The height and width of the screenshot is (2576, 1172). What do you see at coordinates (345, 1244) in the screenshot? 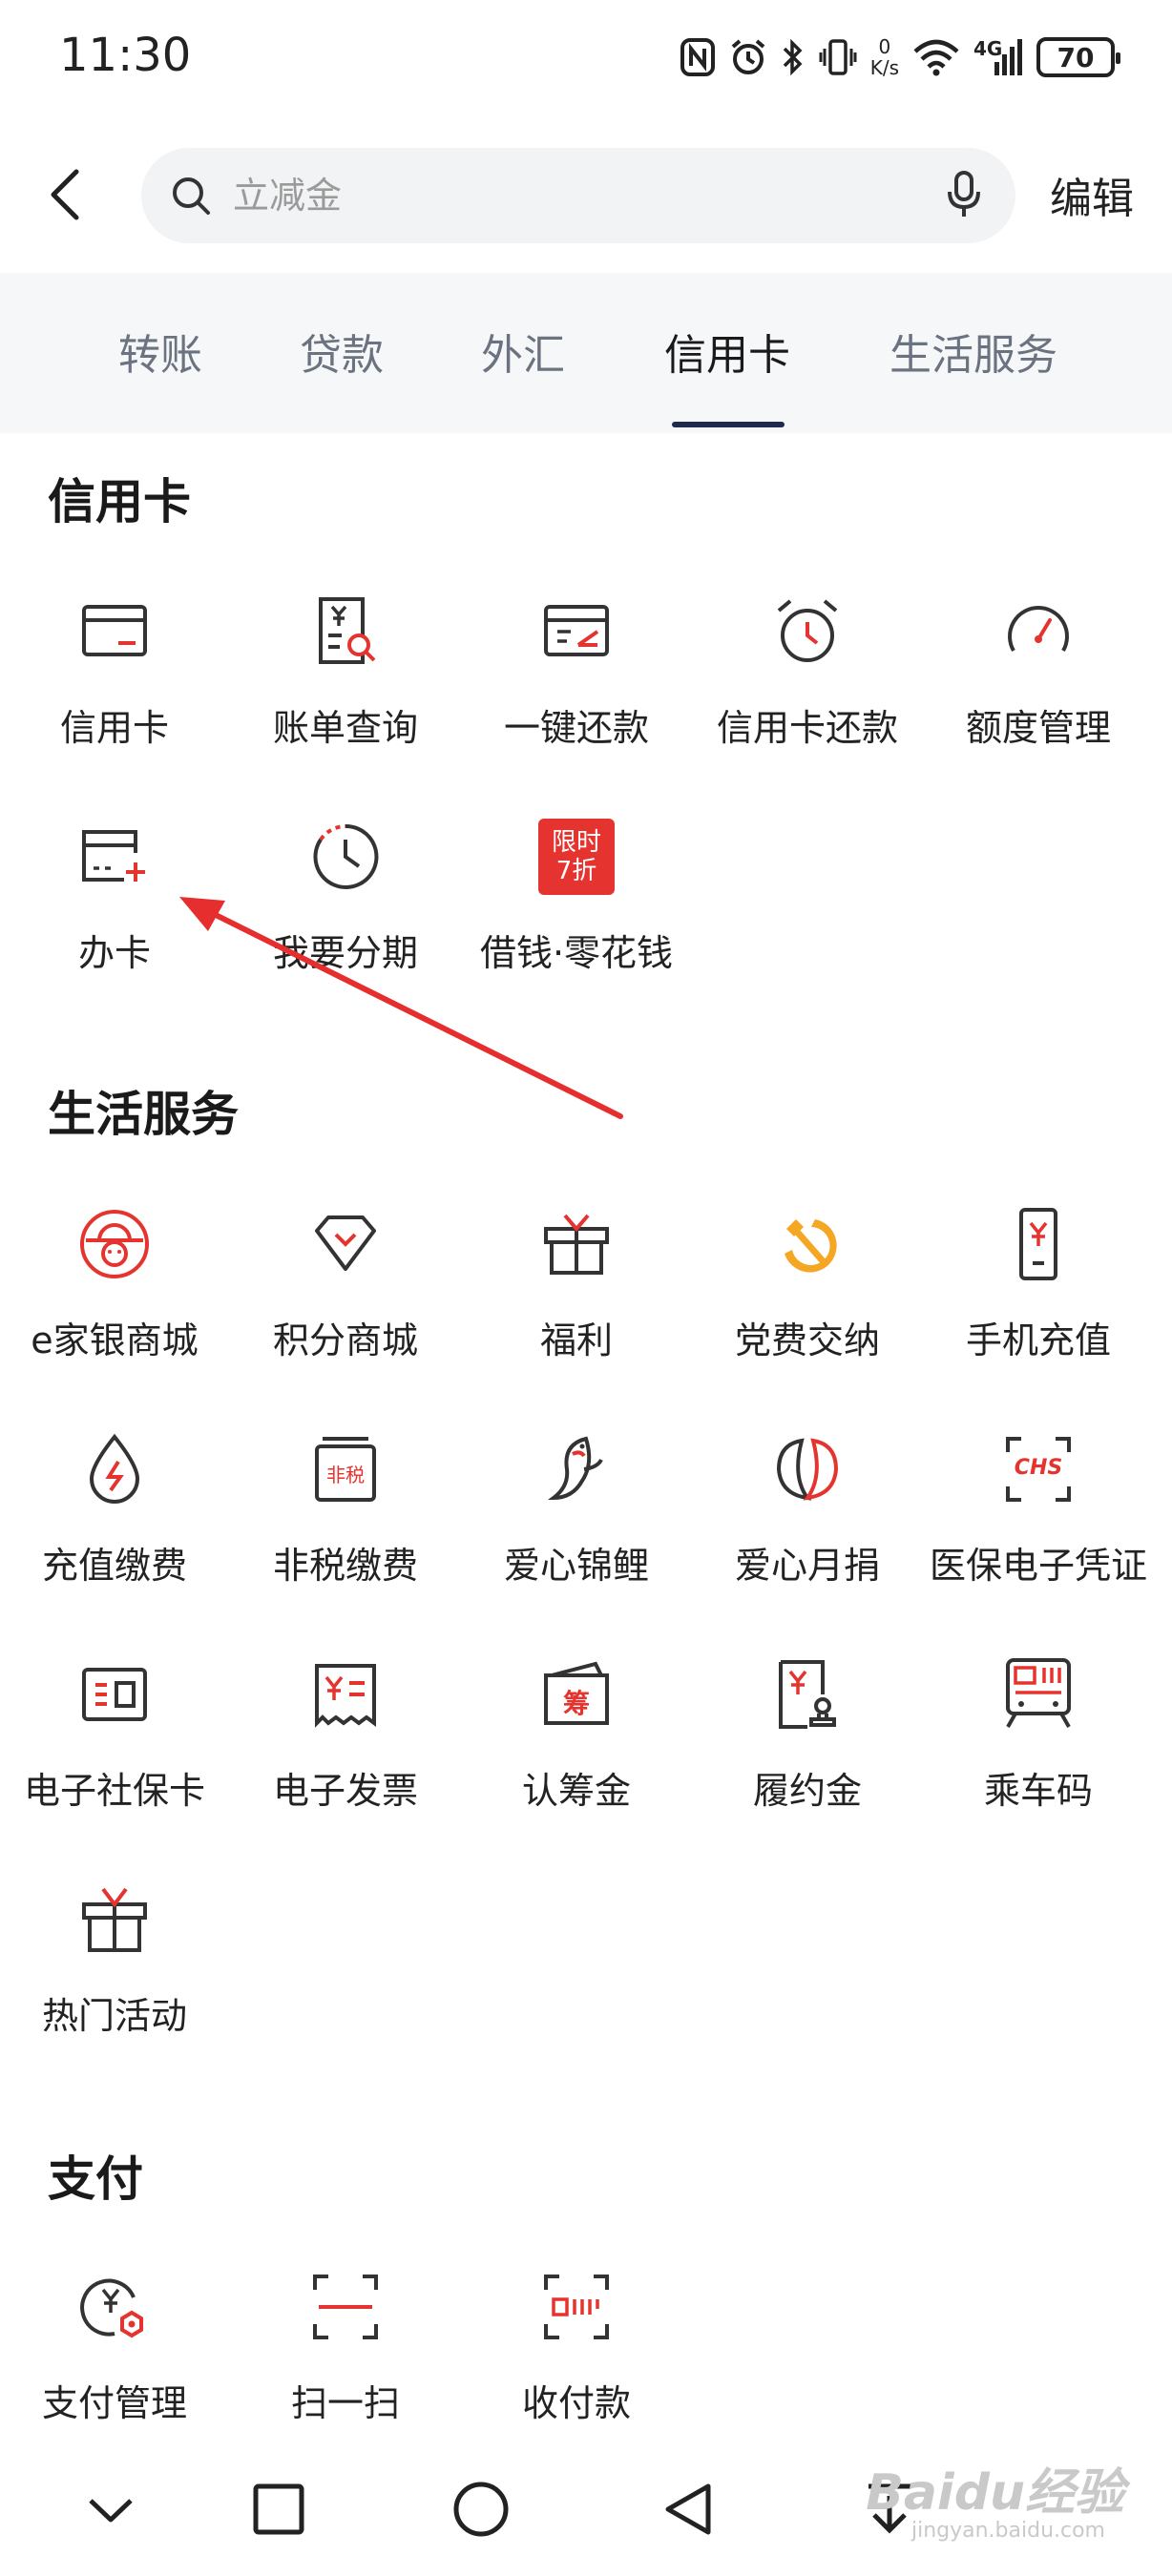
I see `diamond-icon` at bounding box center [345, 1244].